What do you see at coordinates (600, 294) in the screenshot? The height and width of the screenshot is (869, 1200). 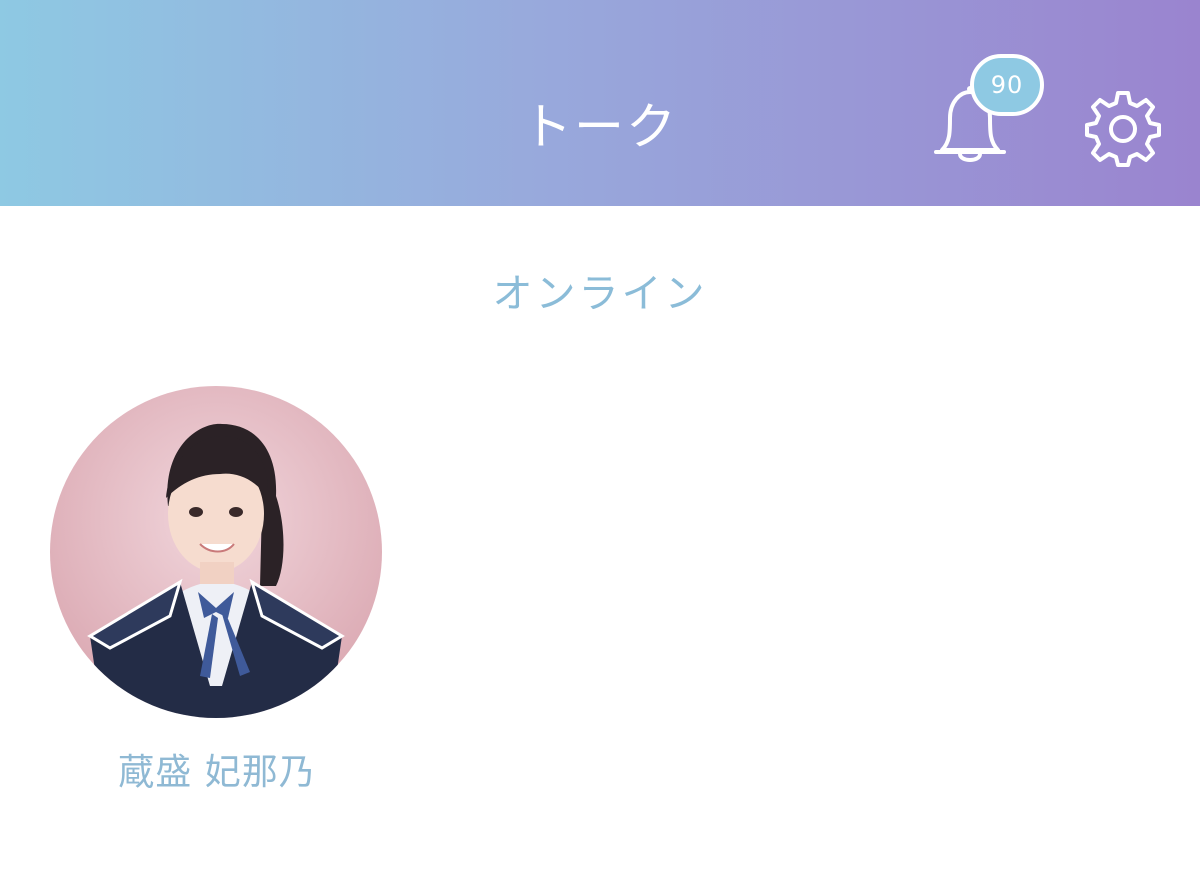 I see `online-section-title: オンライン` at bounding box center [600, 294].